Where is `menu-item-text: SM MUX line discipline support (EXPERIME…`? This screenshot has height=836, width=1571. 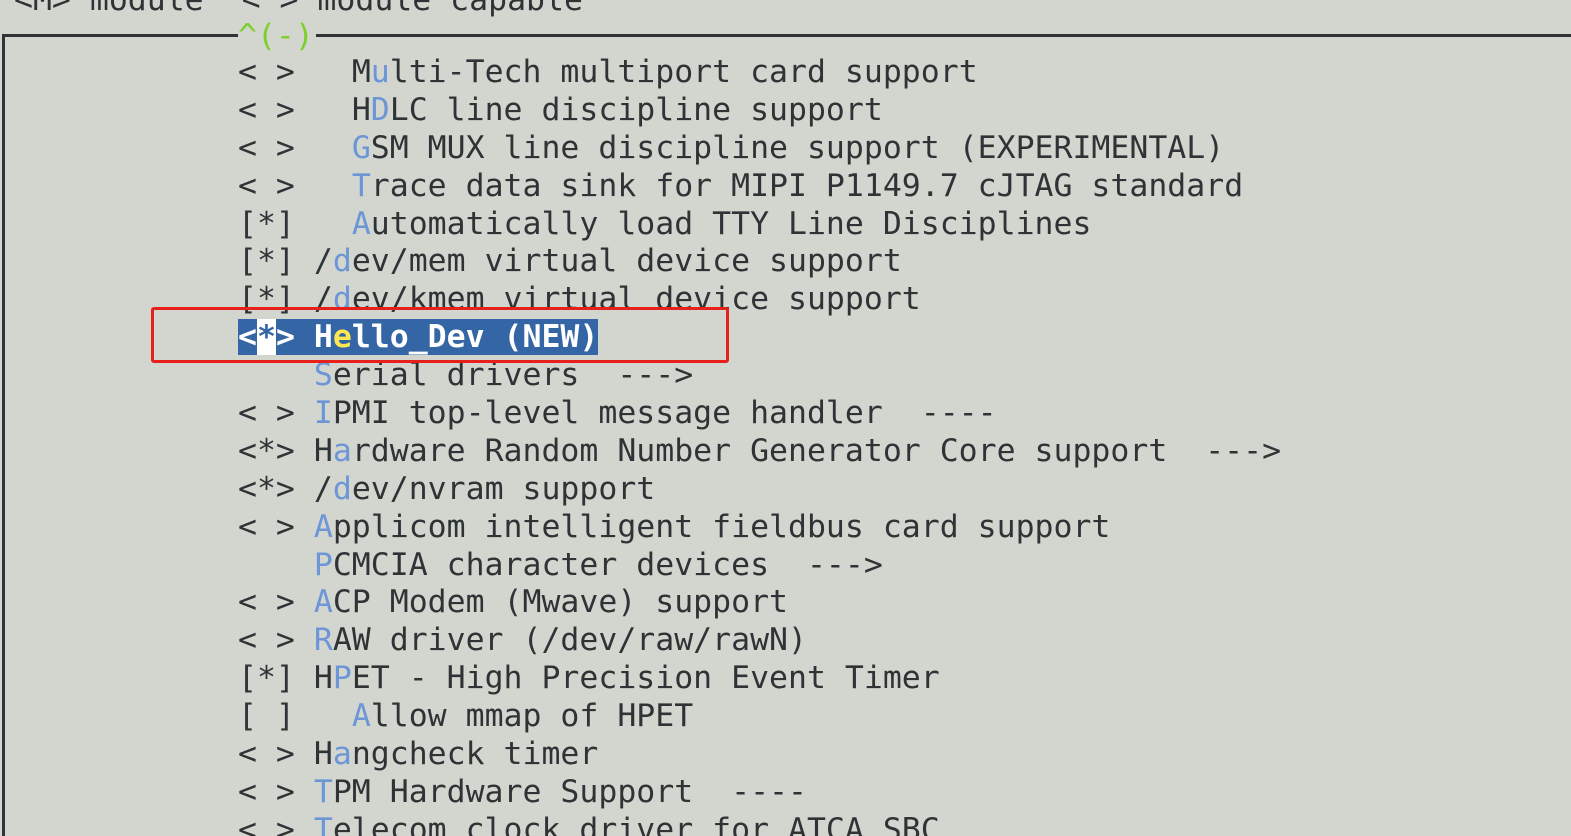
menu-item-text: SM MUX line discipline support (EXPERIME… is located at coordinates (797, 147).